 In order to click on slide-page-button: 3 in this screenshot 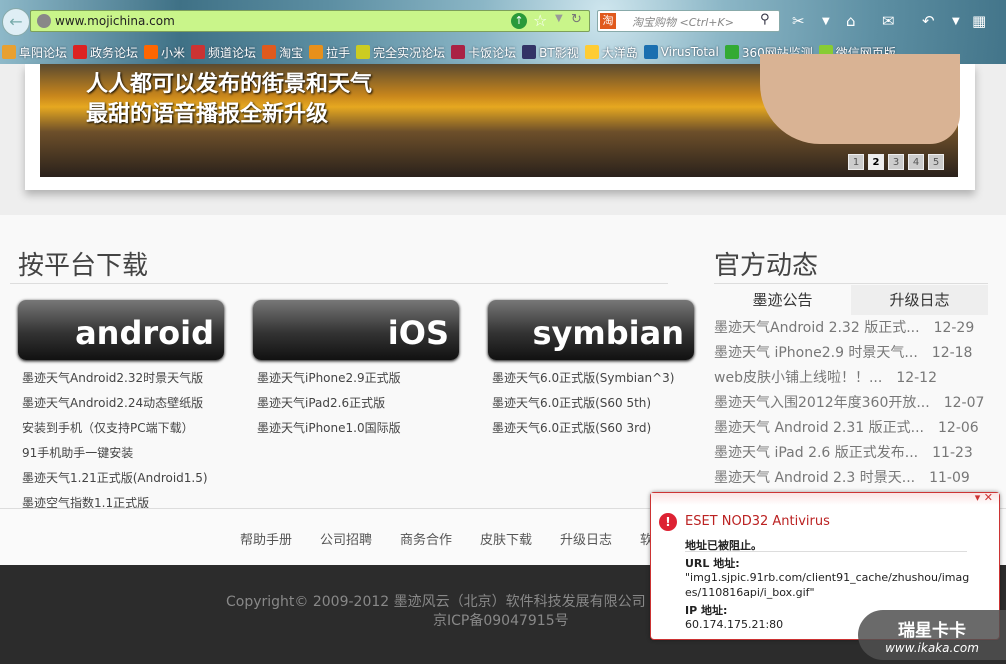, I will do `click(896, 162)`.